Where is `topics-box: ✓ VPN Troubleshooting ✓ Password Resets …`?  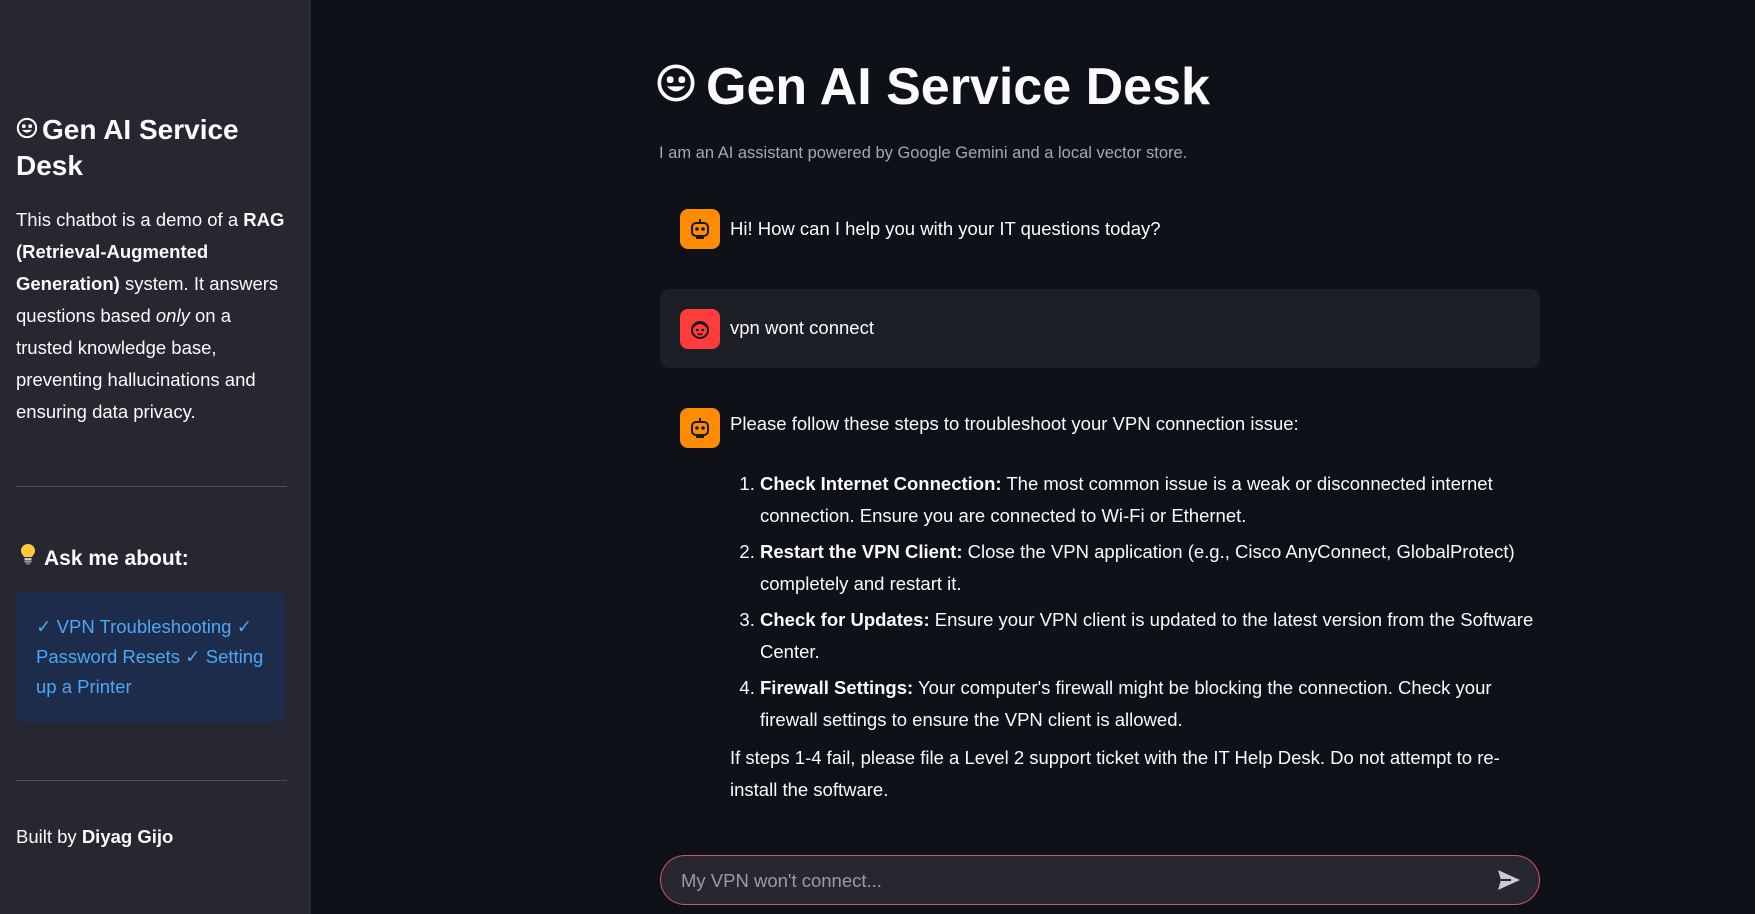
topics-box: ✓ VPN Troubleshooting ✓ Password Resets … is located at coordinates (151, 657).